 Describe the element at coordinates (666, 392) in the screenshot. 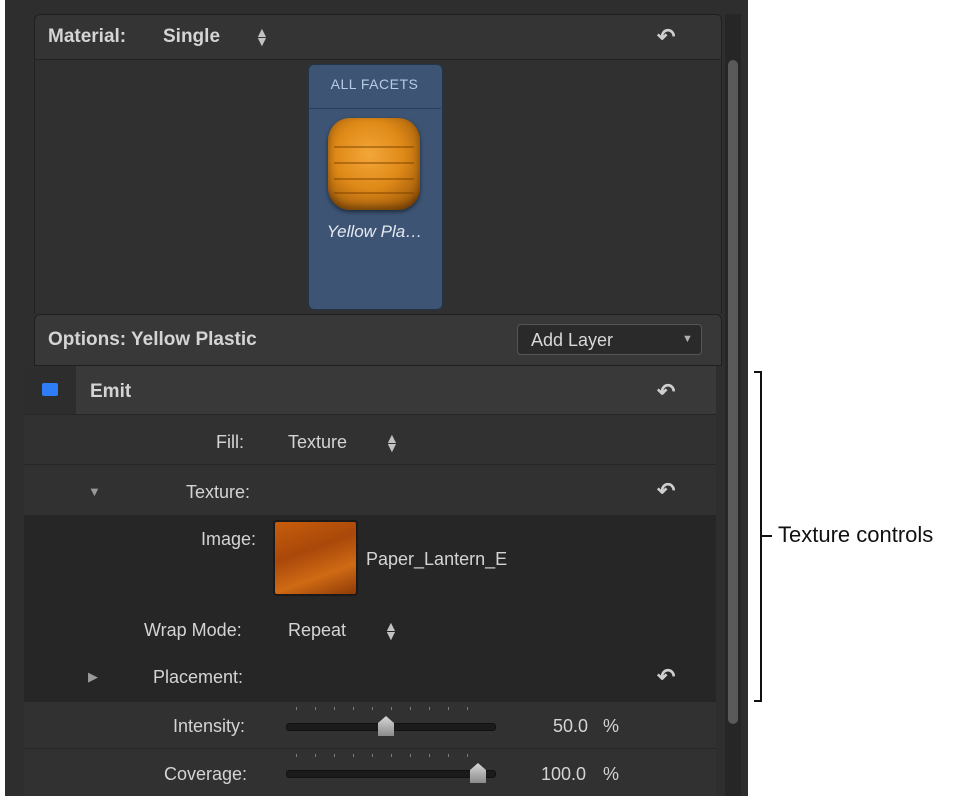

I see `emit-revert-icon: ↶` at that location.